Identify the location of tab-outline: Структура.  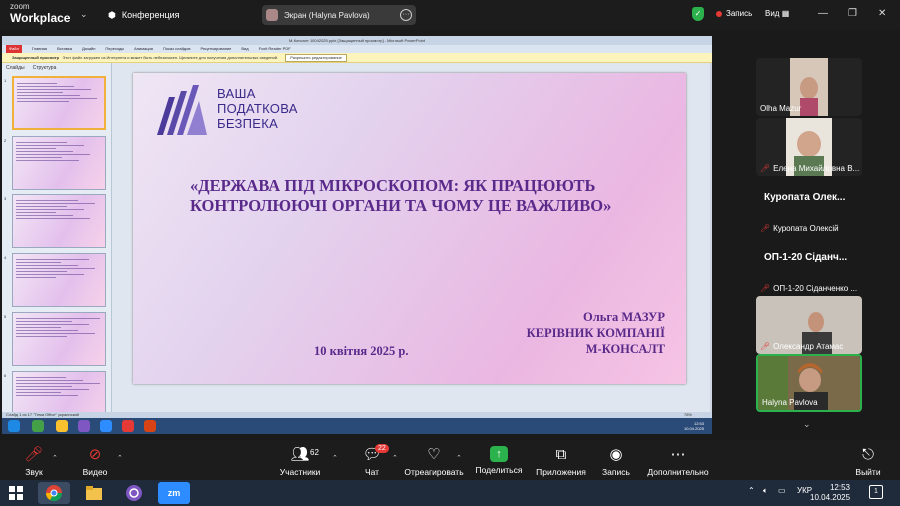
(45, 68).